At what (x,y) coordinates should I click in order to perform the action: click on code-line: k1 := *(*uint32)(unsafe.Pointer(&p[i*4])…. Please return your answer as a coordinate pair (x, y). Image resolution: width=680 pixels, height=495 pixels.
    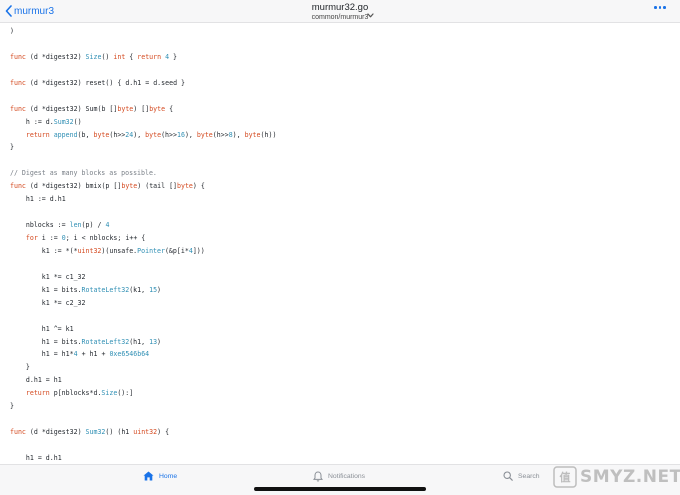
    Looking at the image, I should click on (123, 250).